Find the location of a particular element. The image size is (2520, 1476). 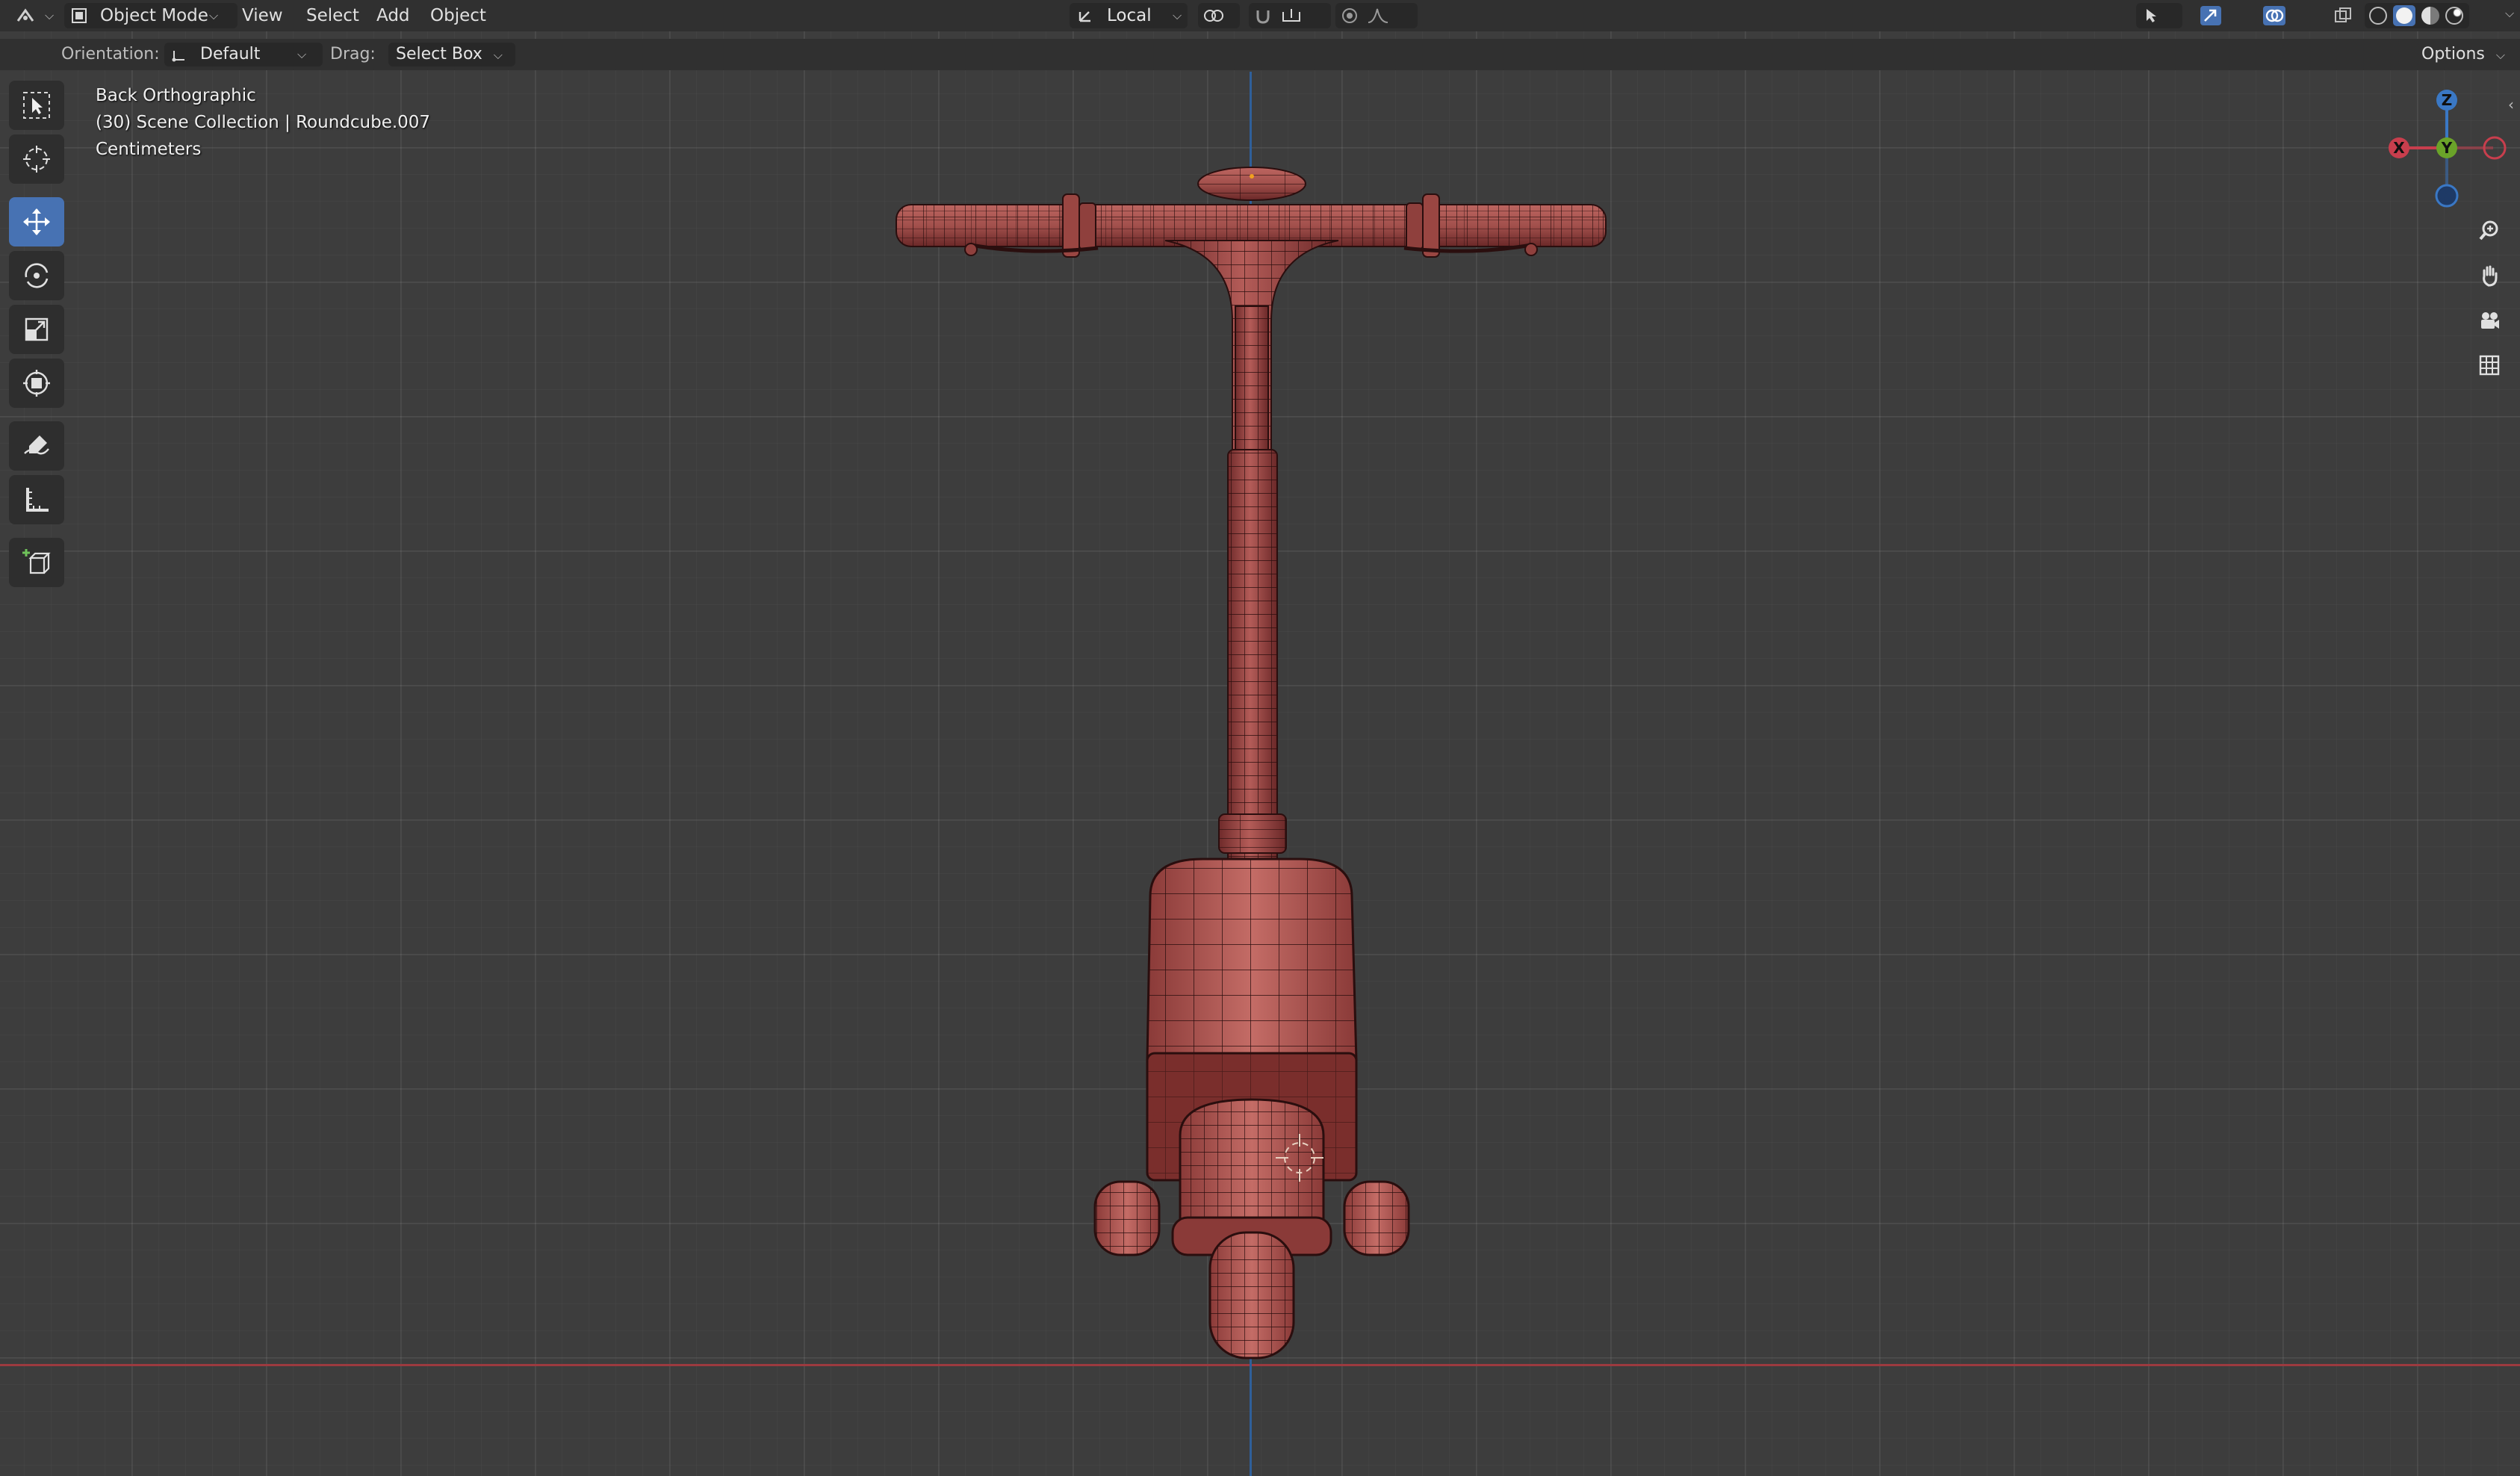

measure-ruler-icon is located at coordinates (37, 500).